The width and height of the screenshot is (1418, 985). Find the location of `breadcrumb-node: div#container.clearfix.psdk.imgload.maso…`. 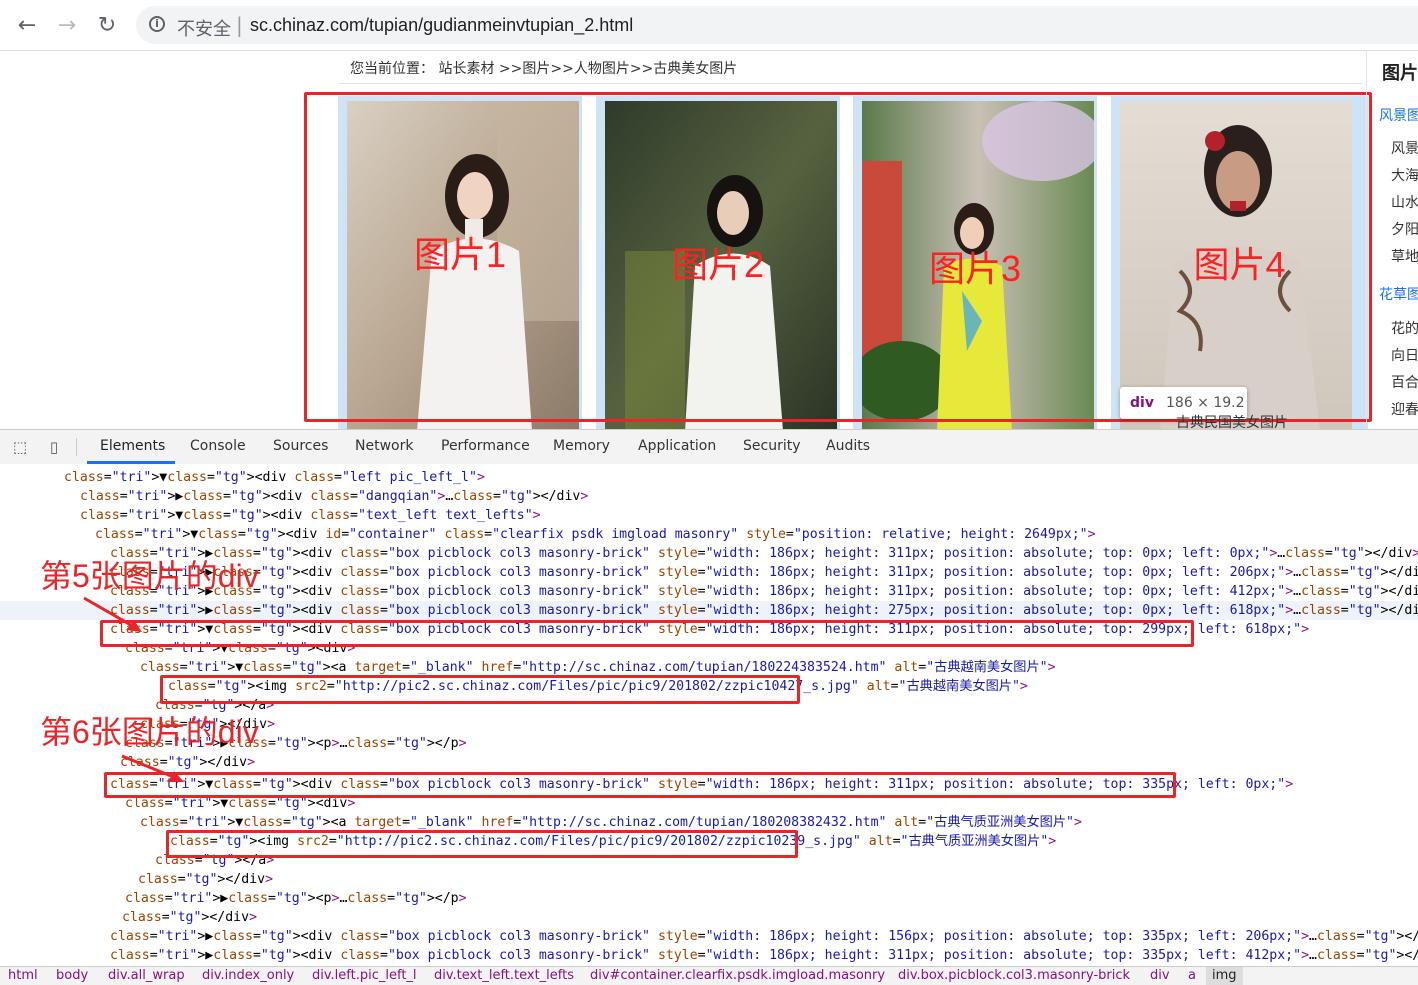

breadcrumb-node: div#container.clearfix.psdk.imgload.maso… is located at coordinates (737, 976).